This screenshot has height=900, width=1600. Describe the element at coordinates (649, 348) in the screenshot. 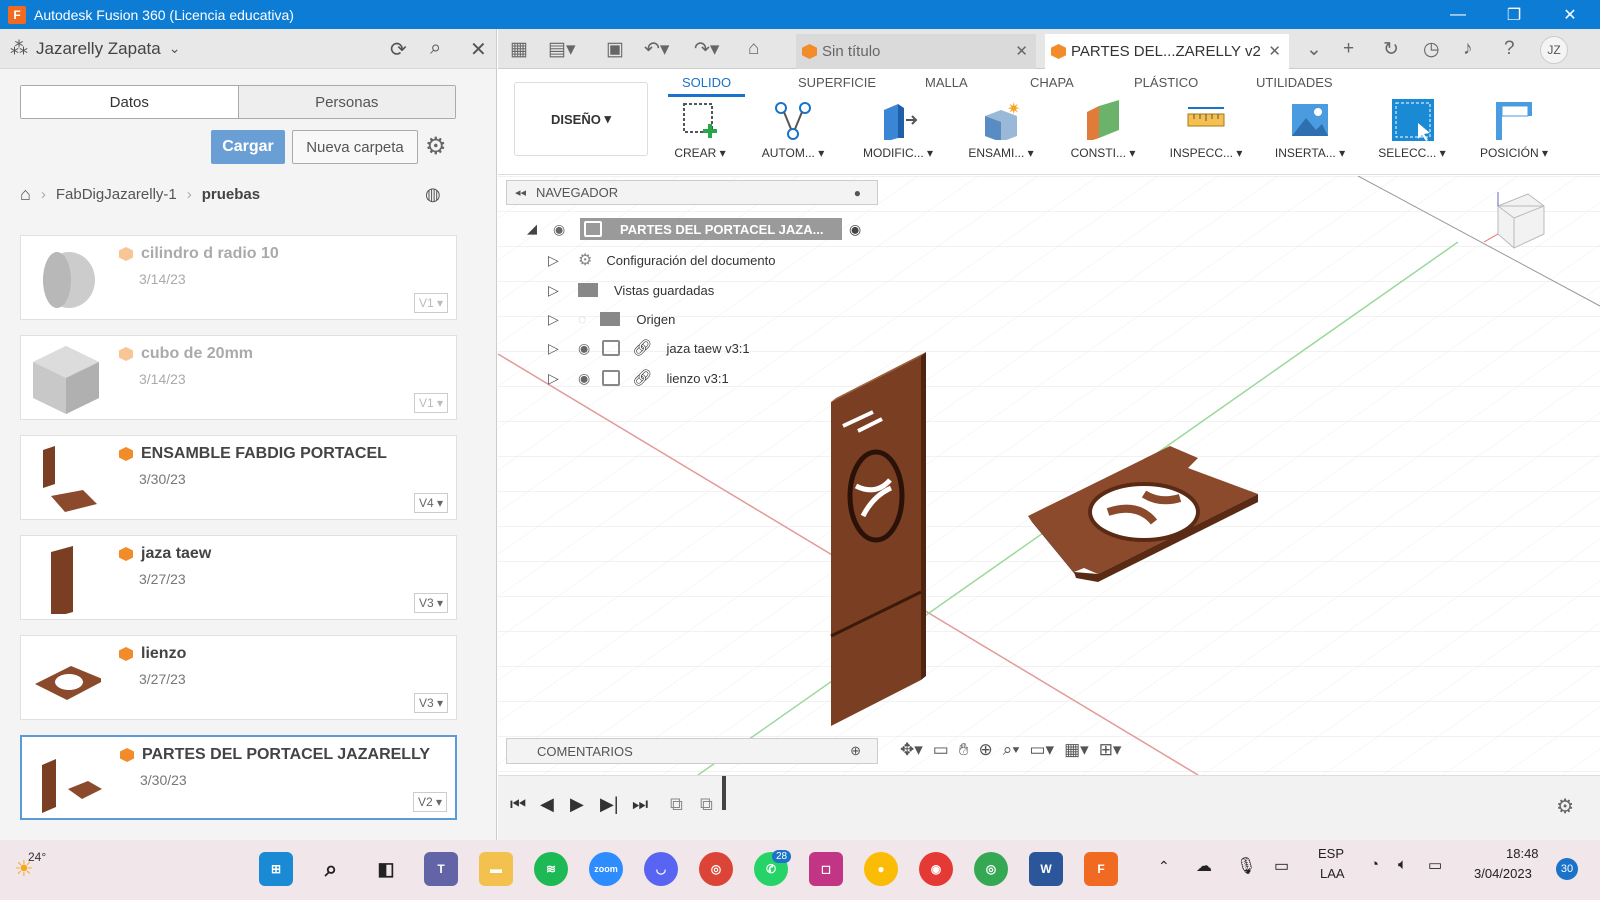

I see `tree-item-jaza-taew: ▷ ◉ 🔗︎ jaza taew v3:1` at that location.